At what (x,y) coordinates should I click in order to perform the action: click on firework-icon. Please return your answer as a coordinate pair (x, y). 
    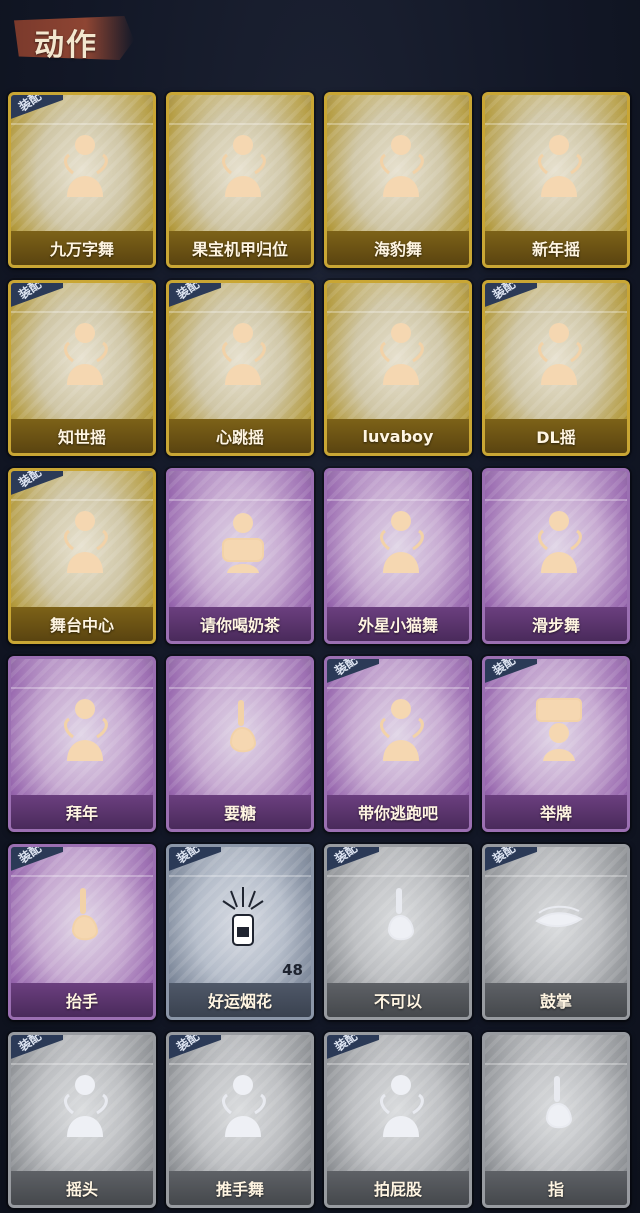
    Looking at the image, I should click on (243, 916).